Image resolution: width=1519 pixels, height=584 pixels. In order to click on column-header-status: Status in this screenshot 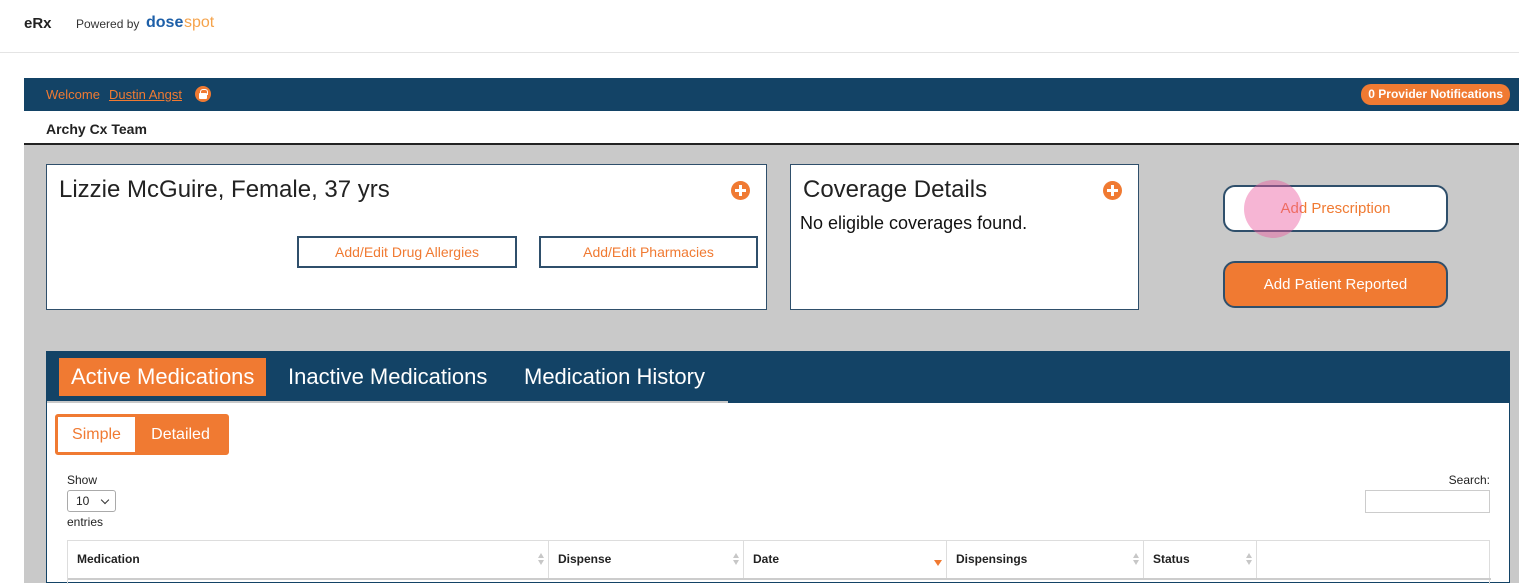, I will do `click(1200, 559)`.